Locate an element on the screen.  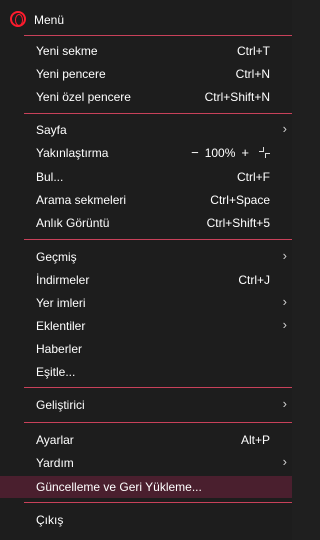
menu-item-label: Eklentiler is located at coordinates (61, 326).